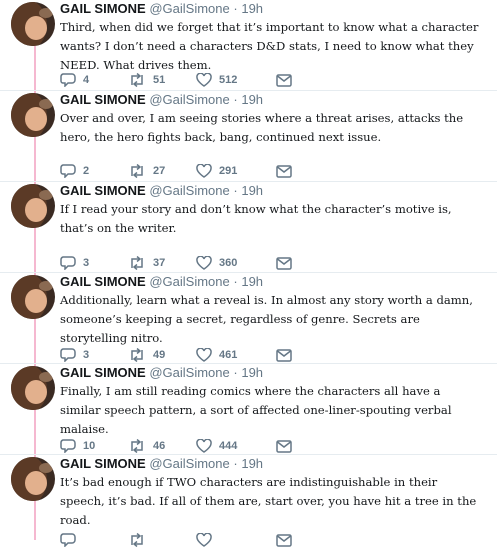 This screenshot has height=549, width=497. What do you see at coordinates (94, 171) in the screenshot?
I see `reply-button: 2` at bounding box center [94, 171].